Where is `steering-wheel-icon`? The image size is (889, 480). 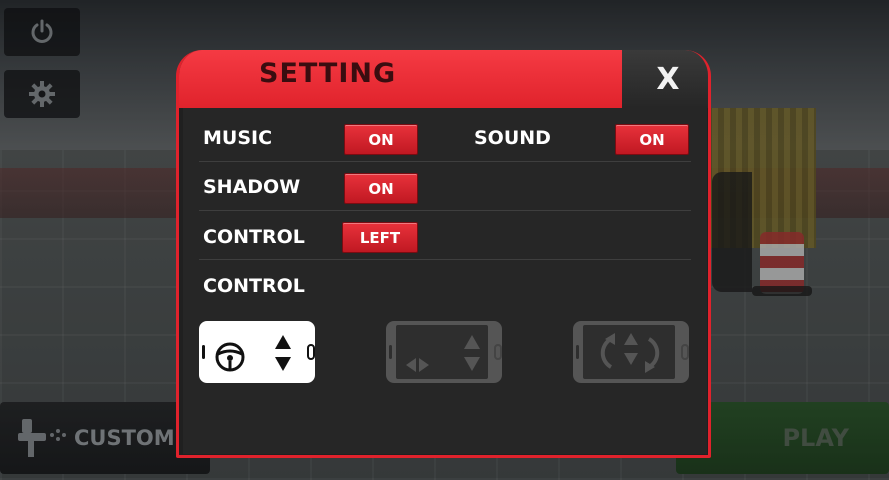 steering-wheel-icon is located at coordinates (253, 353).